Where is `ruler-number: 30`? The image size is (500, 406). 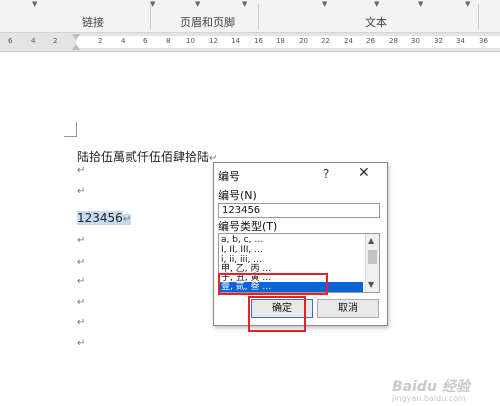 ruler-number: 30 is located at coordinates (415, 41).